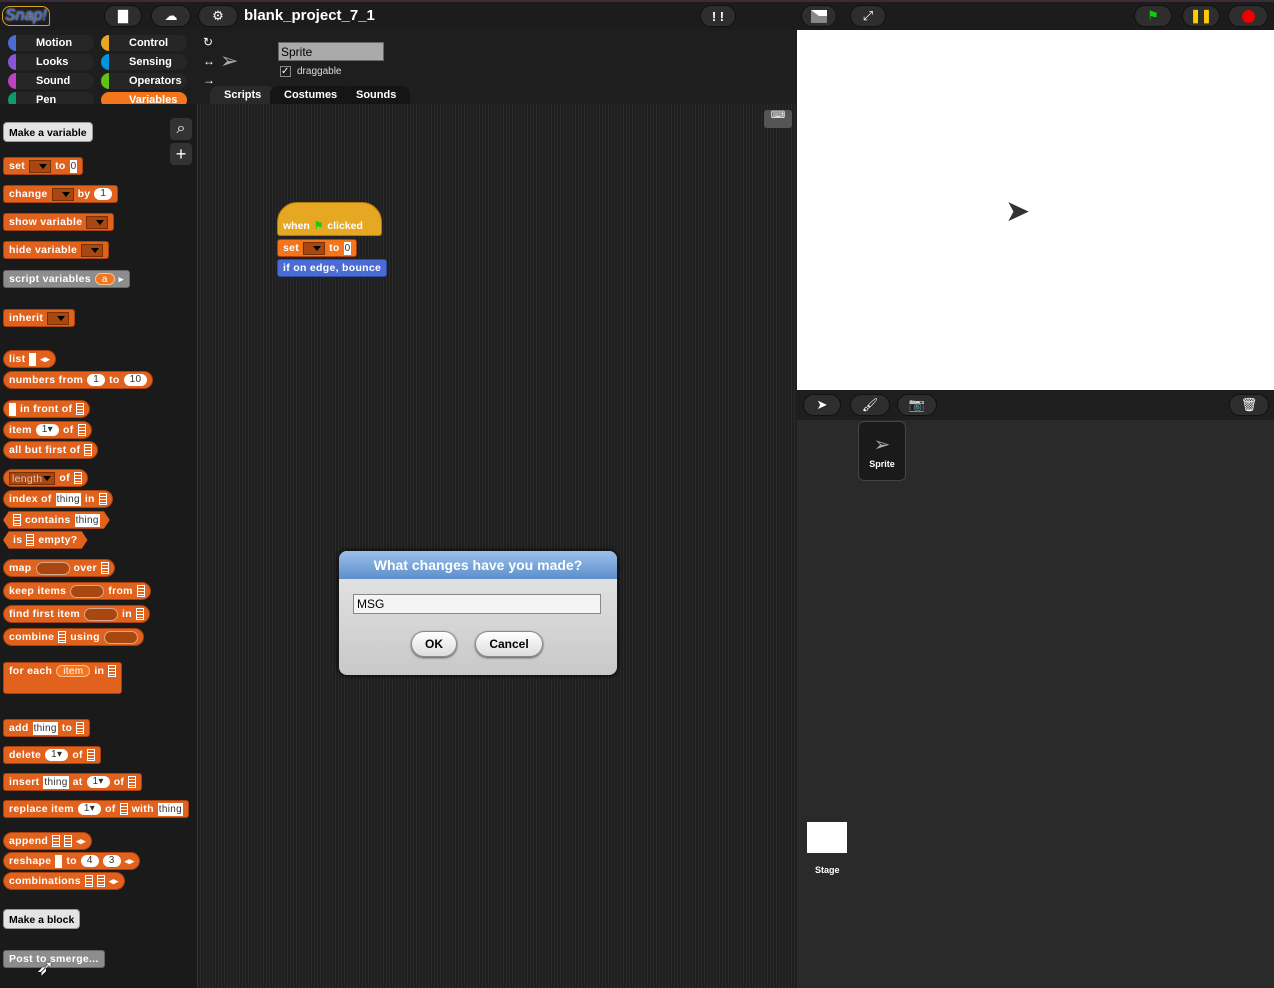 The image size is (1274, 988). What do you see at coordinates (332, 268) in the screenshot?
I see `bounce-block: if on edge, bounce` at bounding box center [332, 268].